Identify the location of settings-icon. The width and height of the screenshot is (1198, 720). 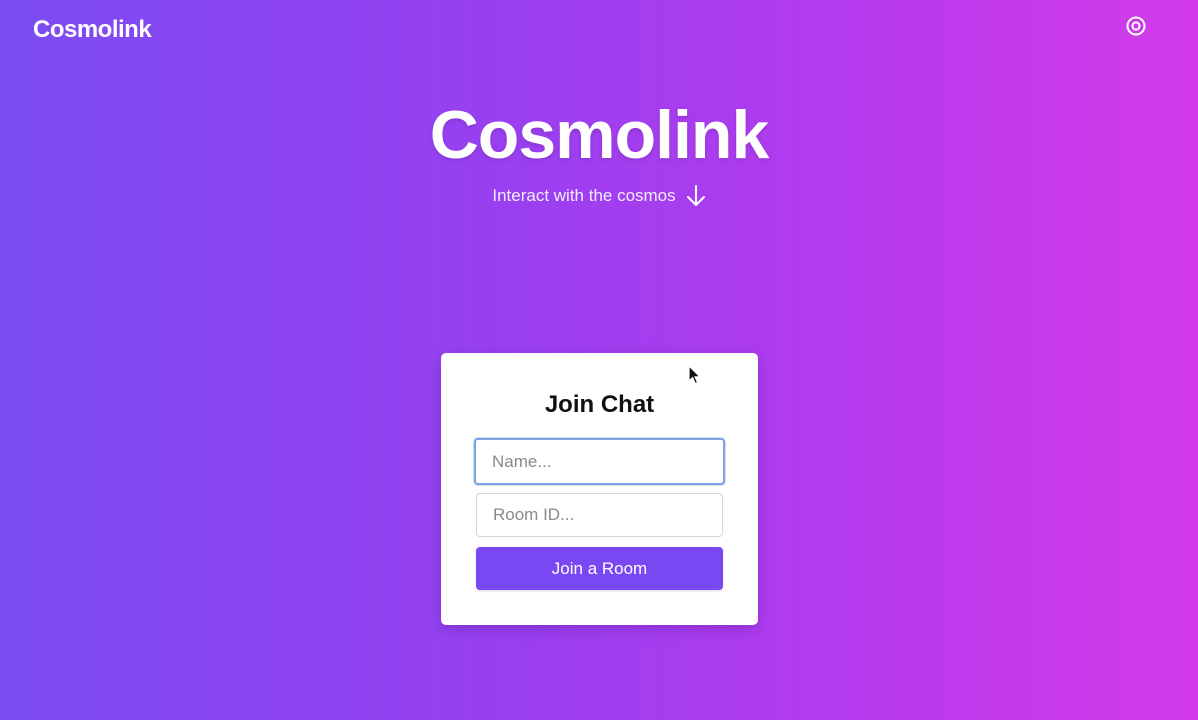
(1136, 26).